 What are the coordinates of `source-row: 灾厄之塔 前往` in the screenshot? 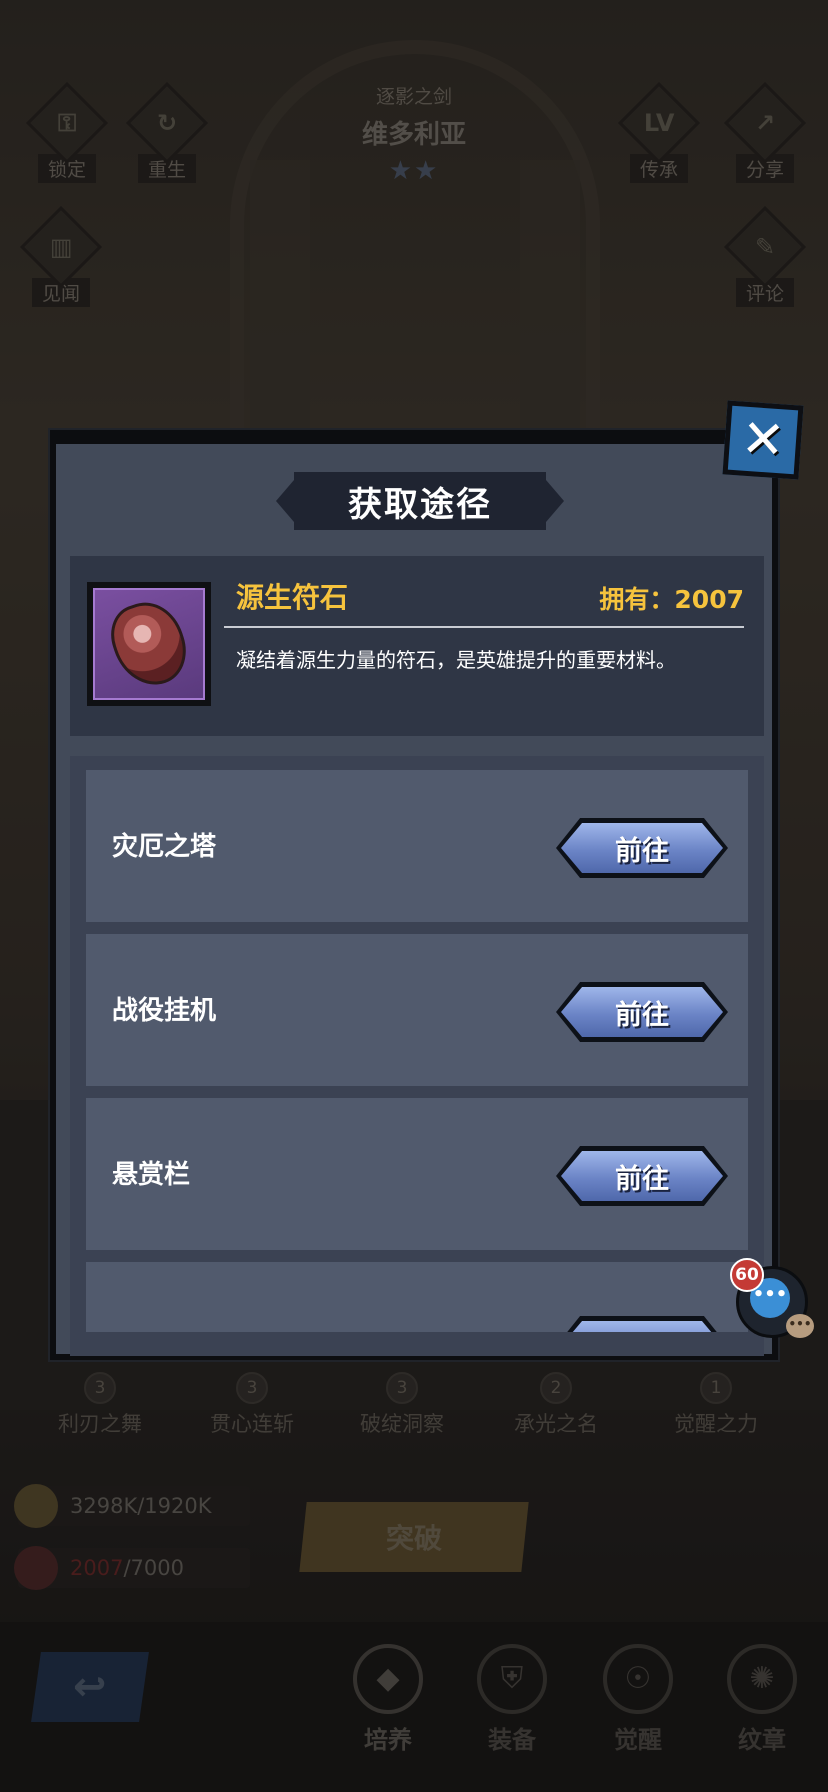 It's located at (417, 846).